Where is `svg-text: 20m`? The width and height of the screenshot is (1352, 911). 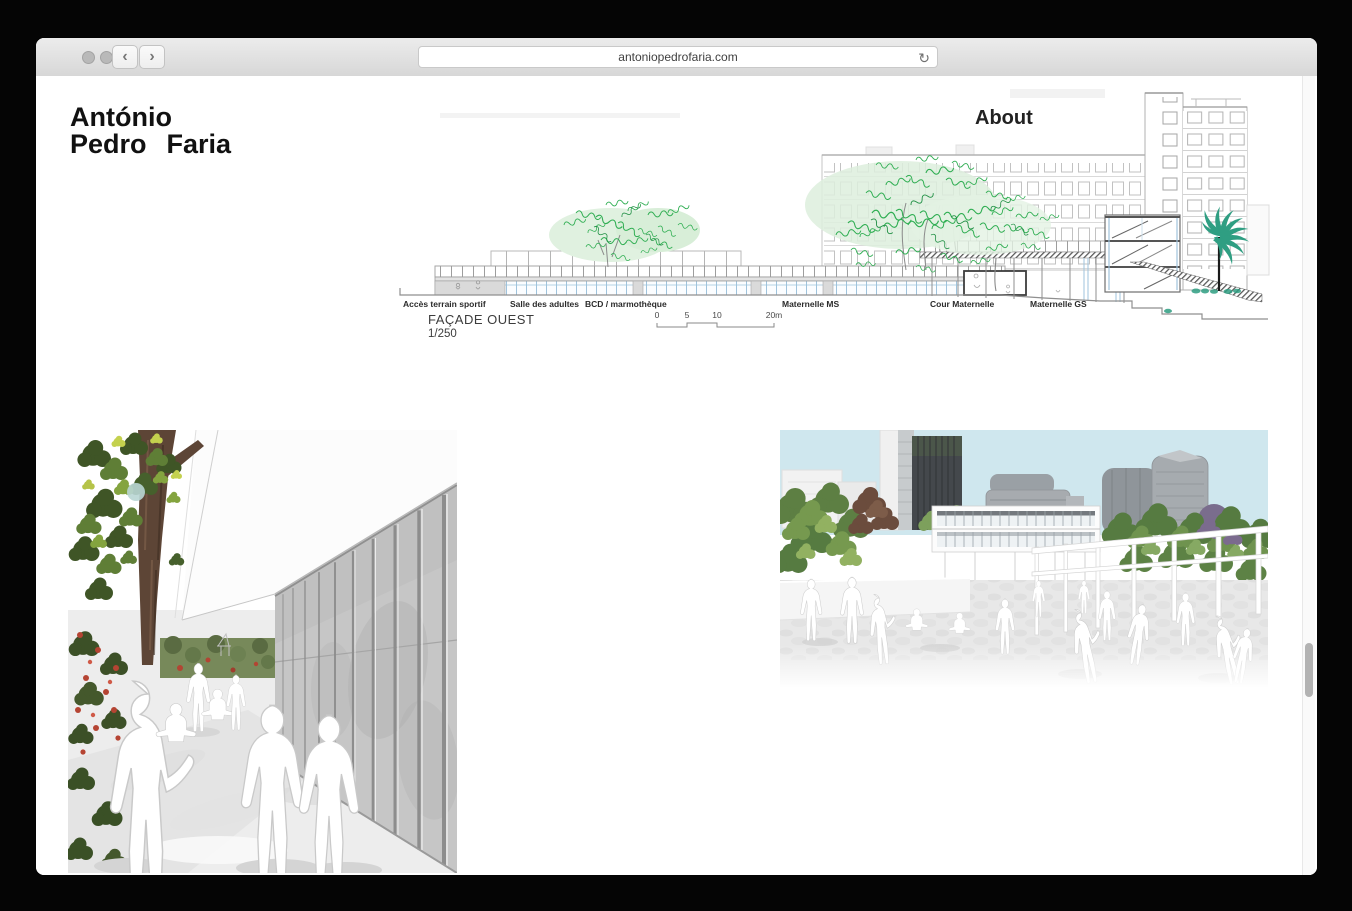
svg-text: 20m is located at coordinates (774, 315).